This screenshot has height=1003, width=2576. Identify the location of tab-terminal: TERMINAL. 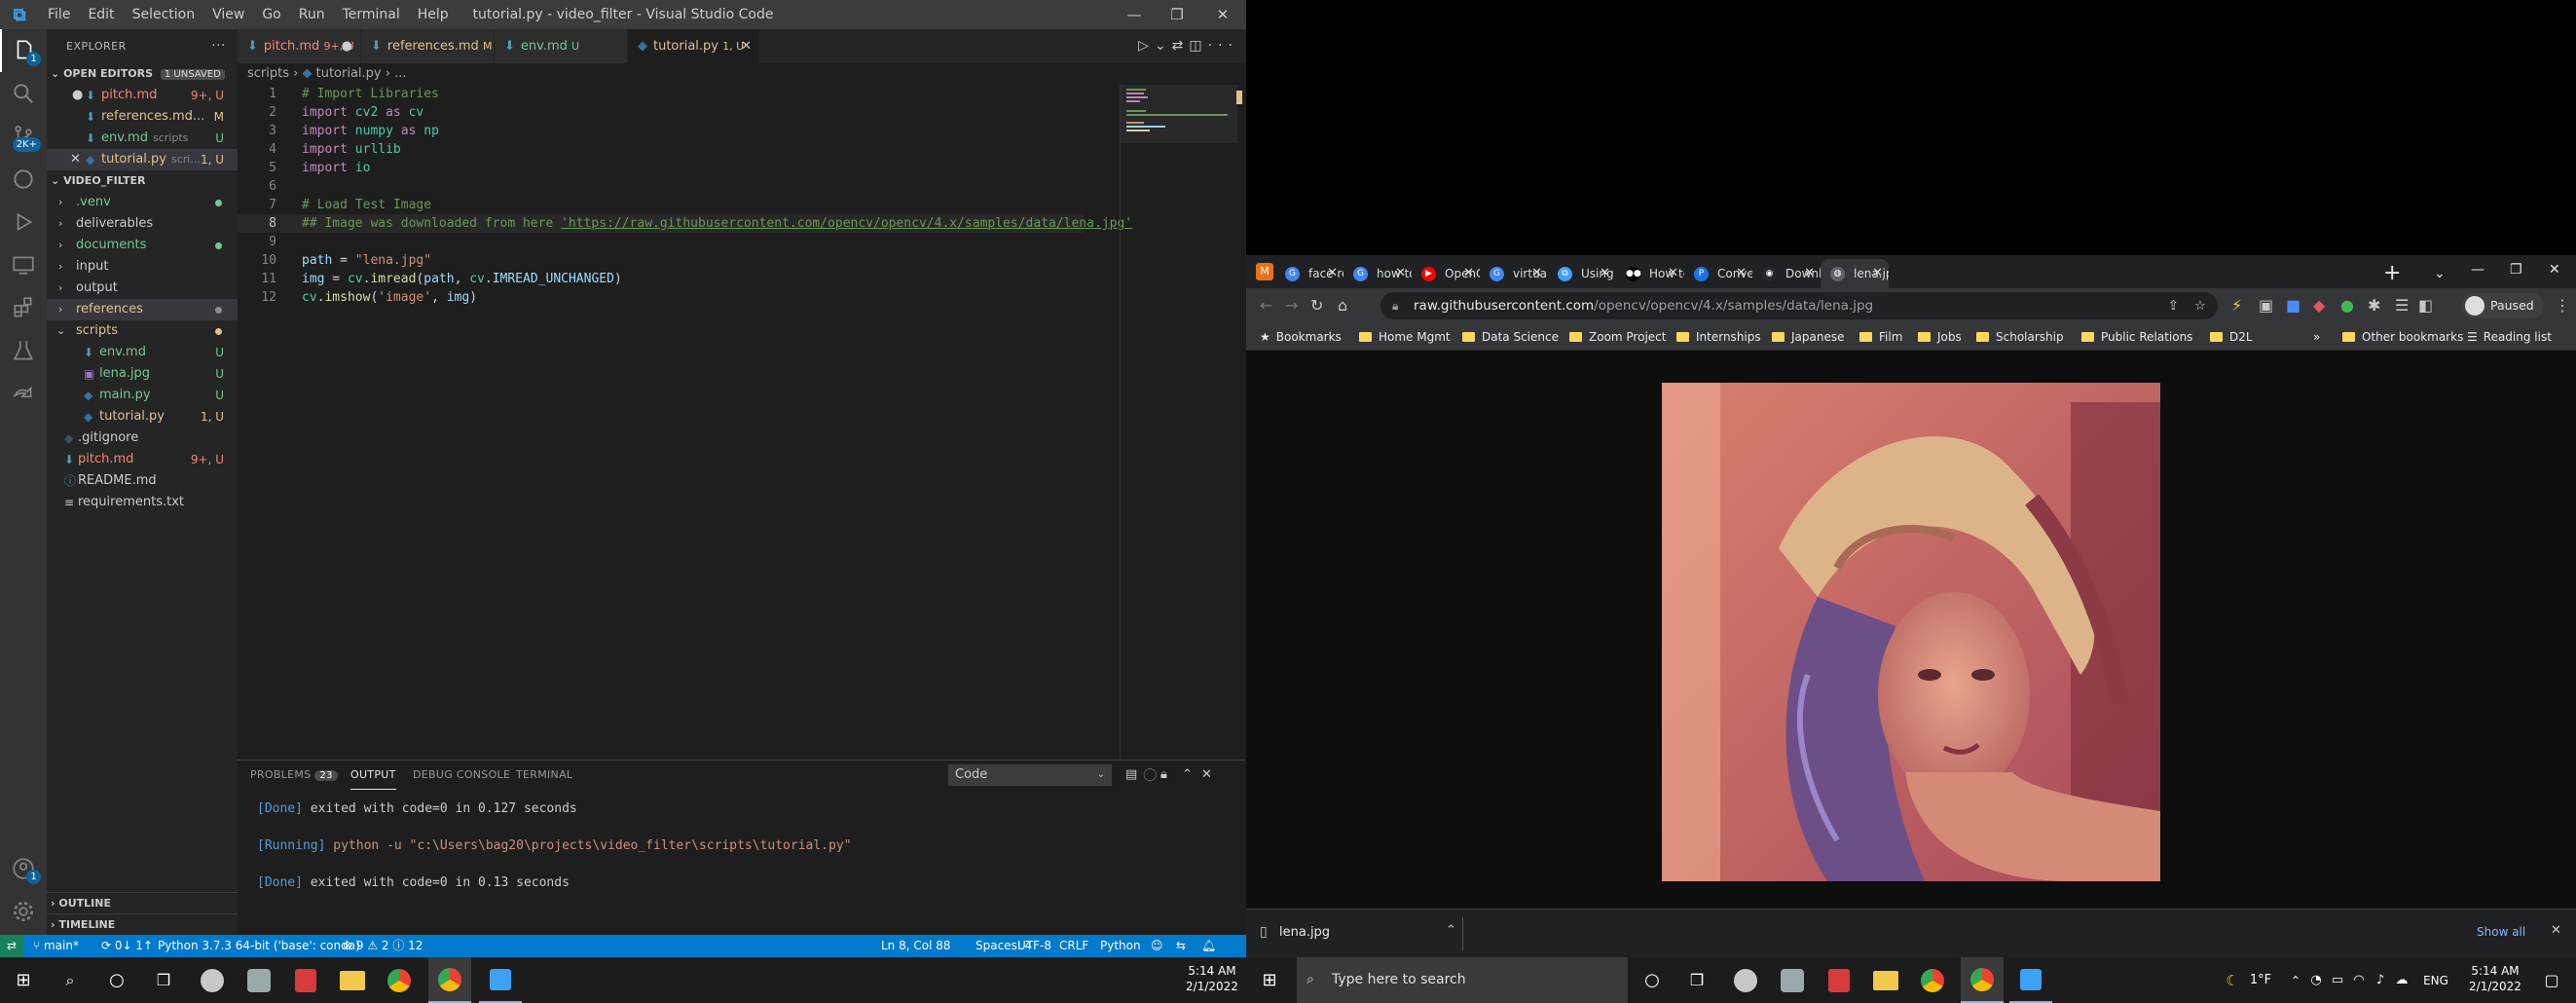
(544, 776).